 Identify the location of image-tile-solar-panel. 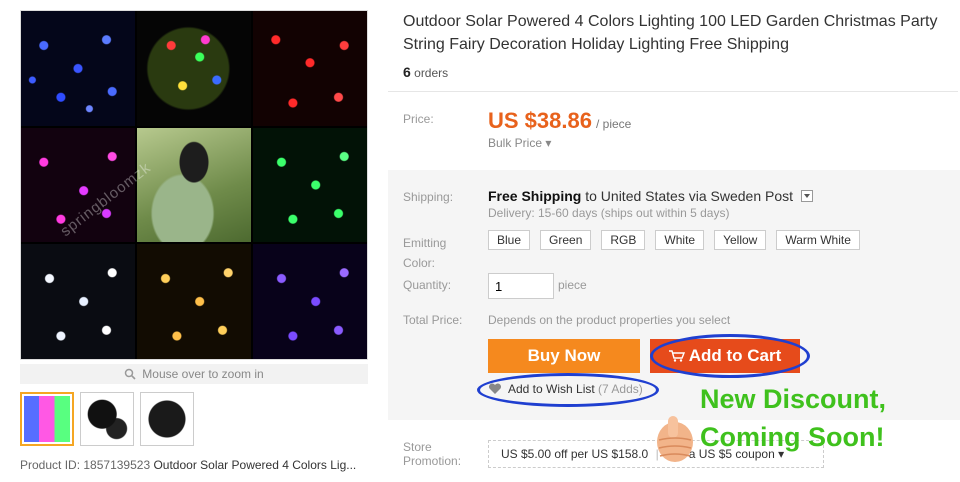
(194, 185).